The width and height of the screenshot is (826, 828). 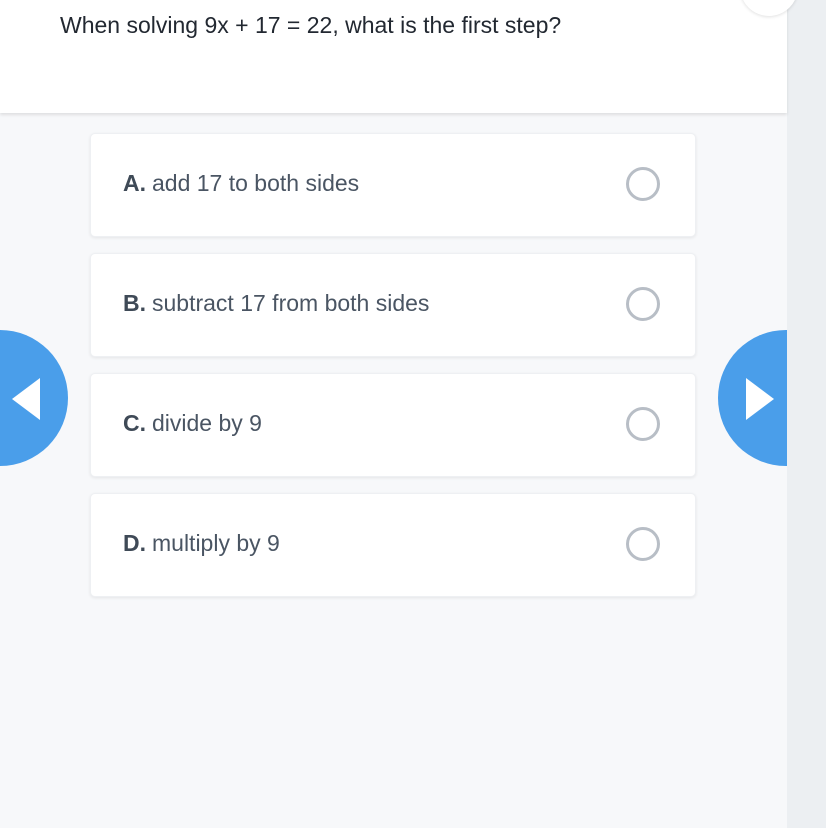 I want to click on option-a-text: add 17 to both sides, so click(x=256, y=183).